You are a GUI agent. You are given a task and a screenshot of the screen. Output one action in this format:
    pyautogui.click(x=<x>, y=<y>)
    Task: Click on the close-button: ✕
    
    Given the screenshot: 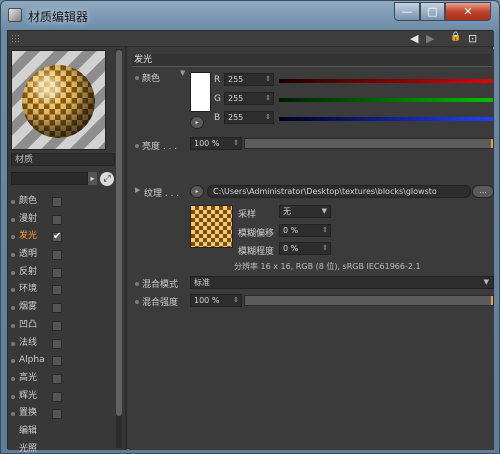 What is the action you would take?
    pyautogui.click(x=468, y=11)
    